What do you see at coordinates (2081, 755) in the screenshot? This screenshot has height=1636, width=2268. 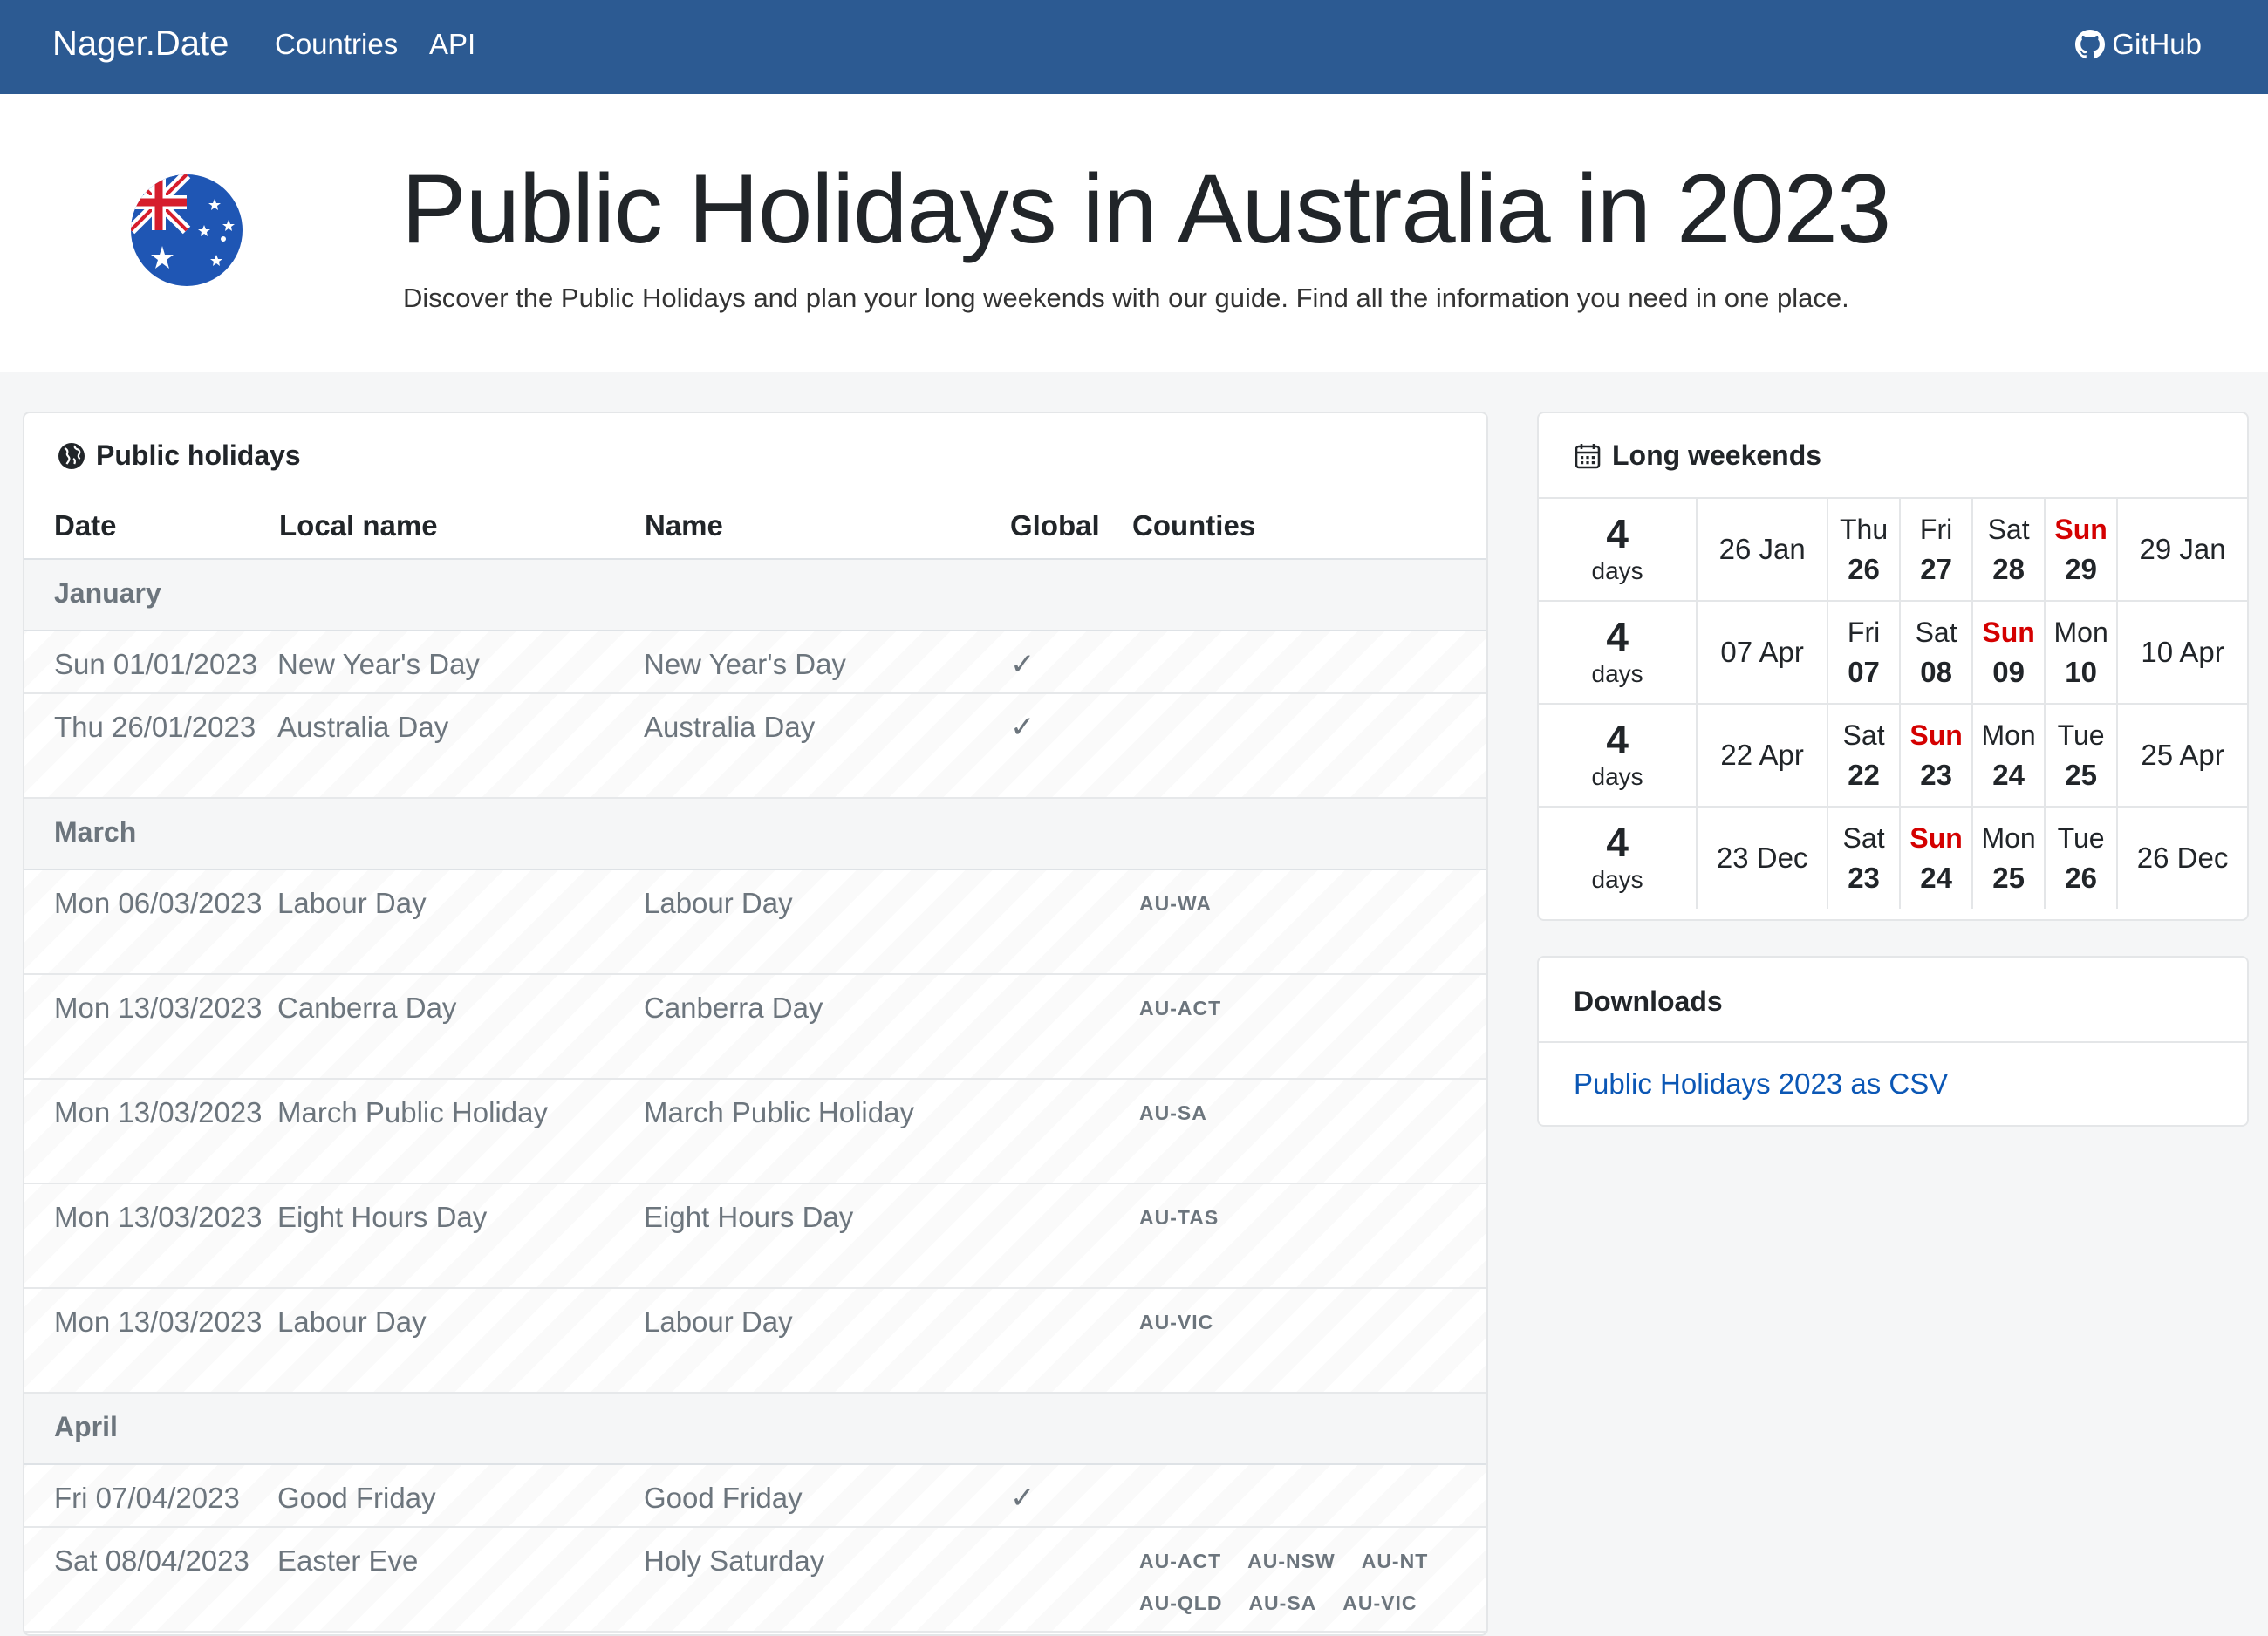 I see `weekend-day: Tue 25` at bounding box center [2081, 755].